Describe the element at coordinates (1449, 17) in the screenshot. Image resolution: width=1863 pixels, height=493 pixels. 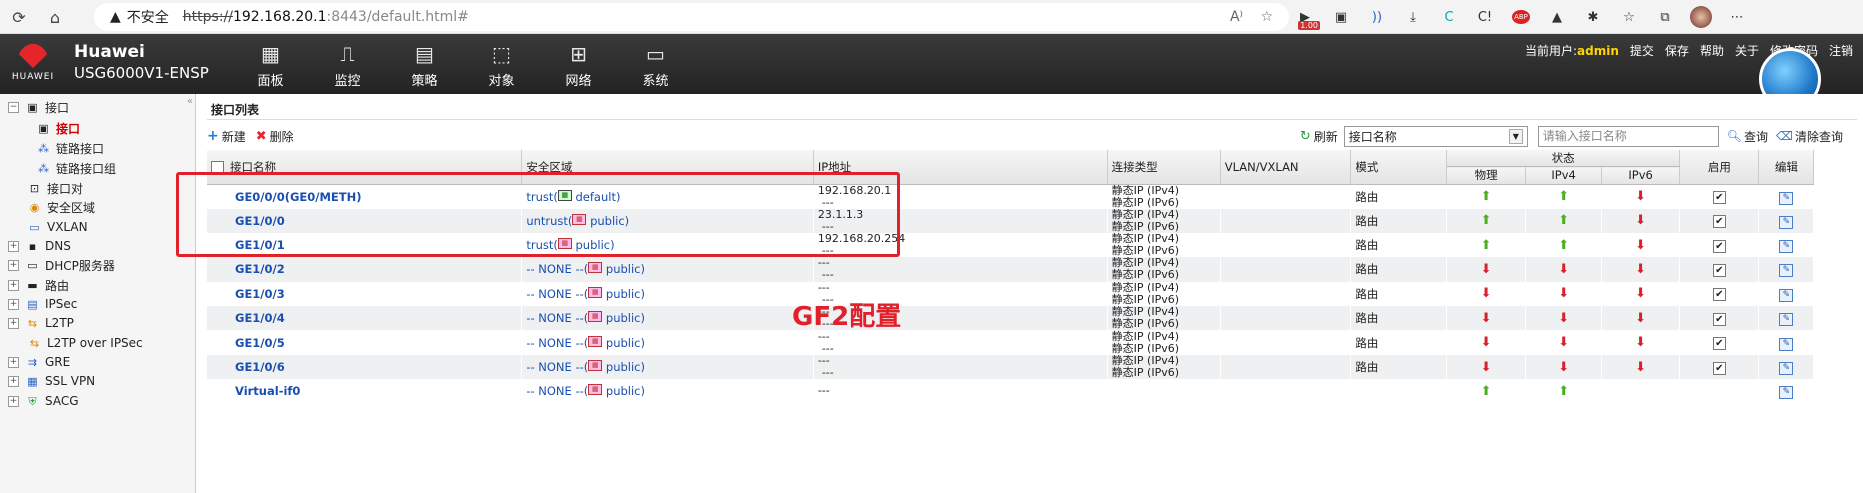
I see `extension-c-icon: C` at that location.